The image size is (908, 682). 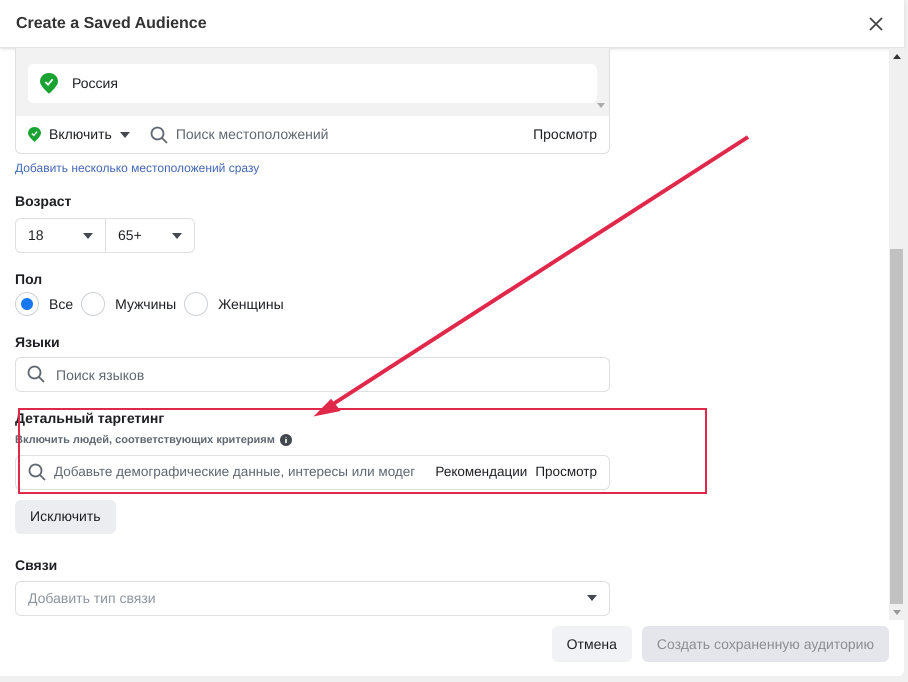 I want to click on targeting-search-field: Добавьте демографические данные, интересы или модег Рекомендации Просмотр, so click(x=312, y=472).